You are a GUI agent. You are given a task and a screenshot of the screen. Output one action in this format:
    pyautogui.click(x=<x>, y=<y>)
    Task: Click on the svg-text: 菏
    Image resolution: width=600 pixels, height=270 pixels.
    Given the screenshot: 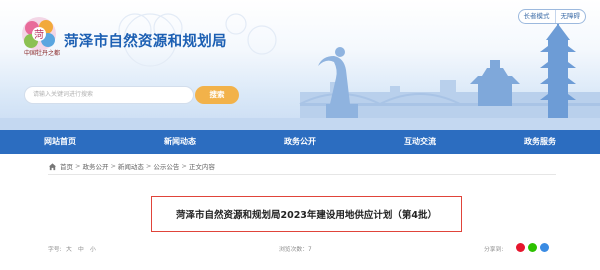 What is the action you would take?
    pyautogui.click(x=39, y=35)
    